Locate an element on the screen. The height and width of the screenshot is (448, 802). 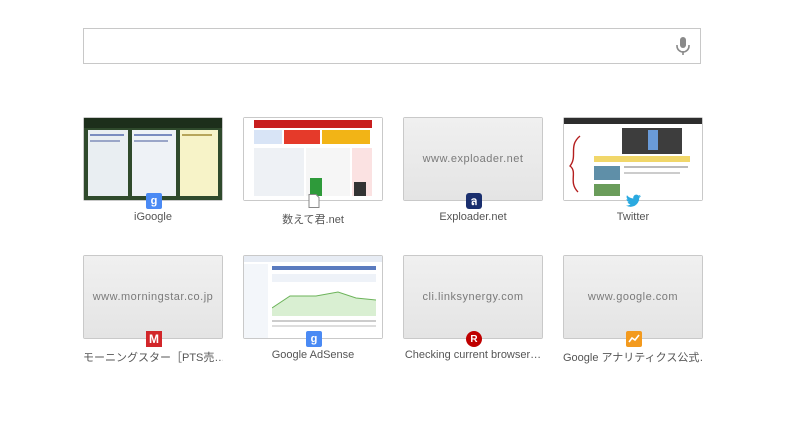
most-visited-tile-kazoetekun: 数えて君.net is located at coordinates (313, 171).